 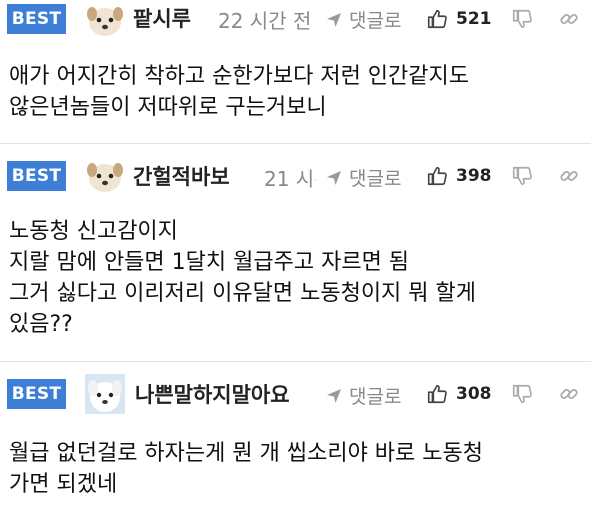 I want to click on like-count: 398, so click(x=474, y=176).